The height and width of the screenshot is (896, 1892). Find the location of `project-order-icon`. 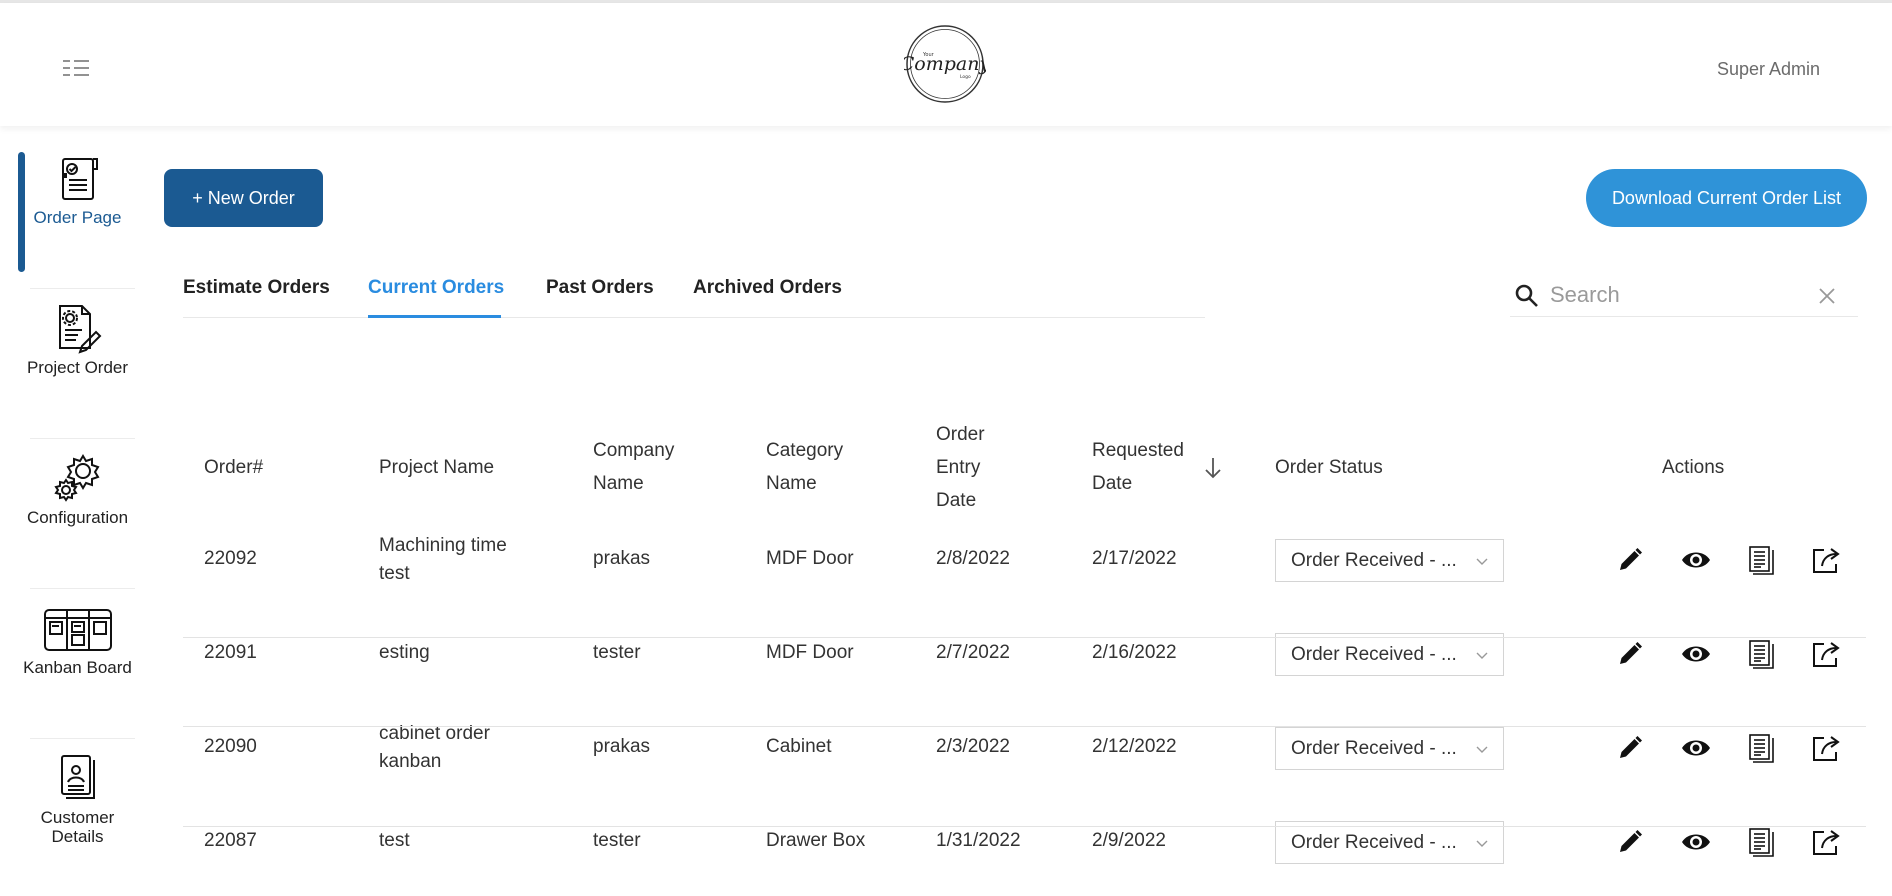

project-order-icon is located at coordinates (78, 328).